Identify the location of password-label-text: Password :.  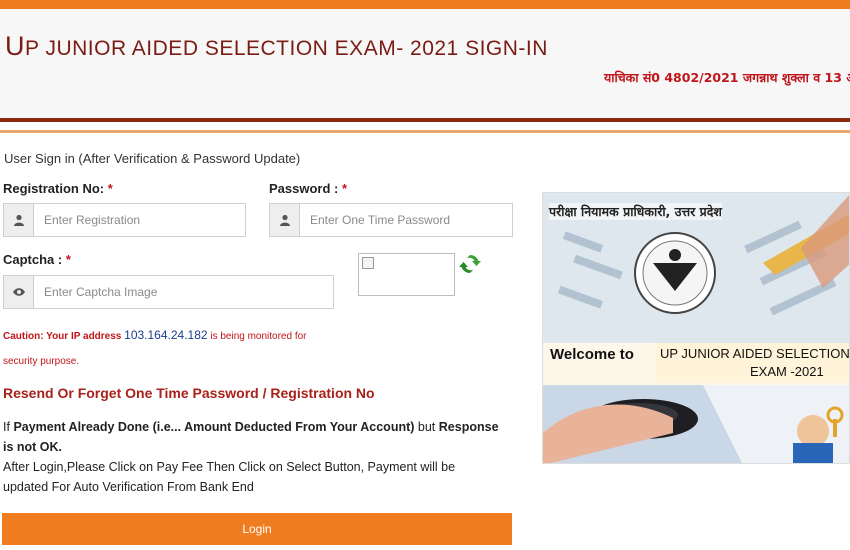
(304, 188).